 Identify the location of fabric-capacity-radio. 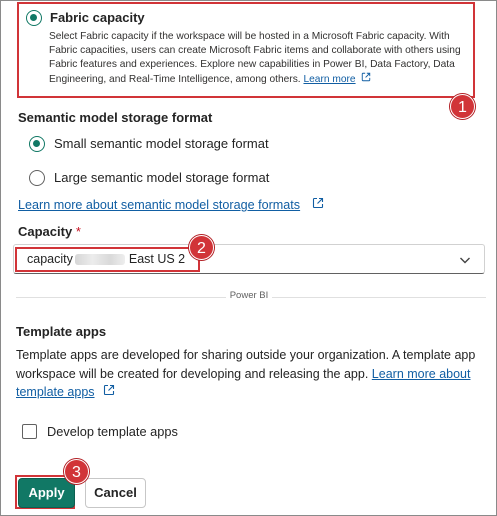
(34, 18).